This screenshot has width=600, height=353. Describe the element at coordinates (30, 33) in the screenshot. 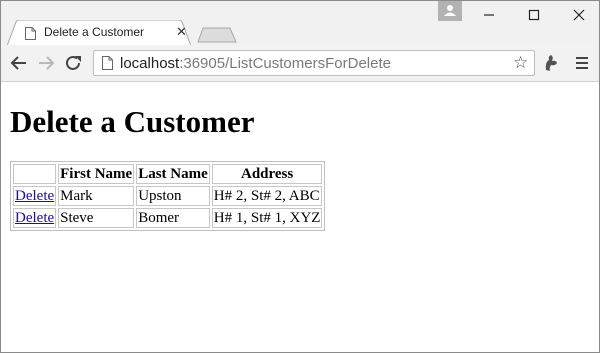

I see `page-favicon-icon` at that location.